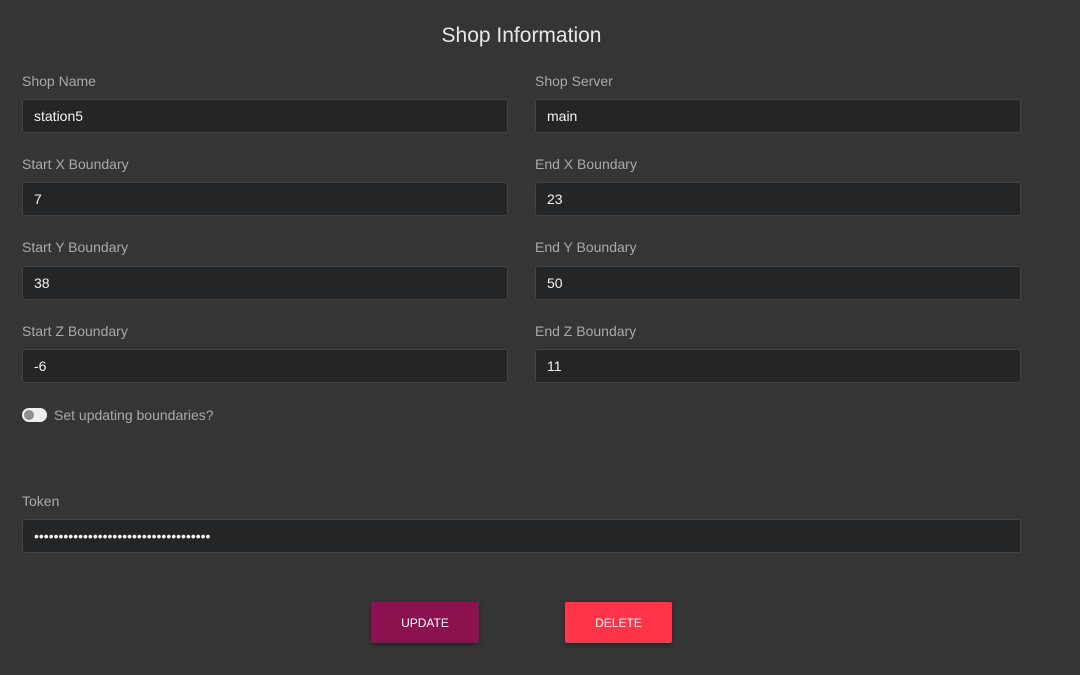 The image size is (1080, 675). Describe the element at coordinates (75, 247) in the screenshot. I see `start-y-boundary-label: Start Y Boundary` at that location.